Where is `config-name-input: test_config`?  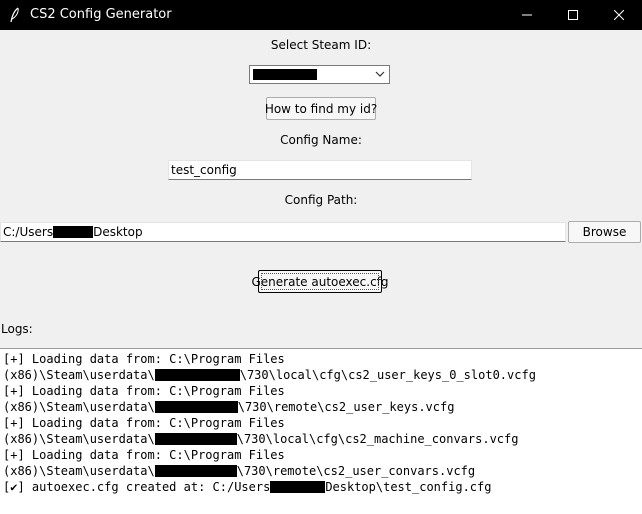
config-name-input: test_config is located at coordinates (320, 170).